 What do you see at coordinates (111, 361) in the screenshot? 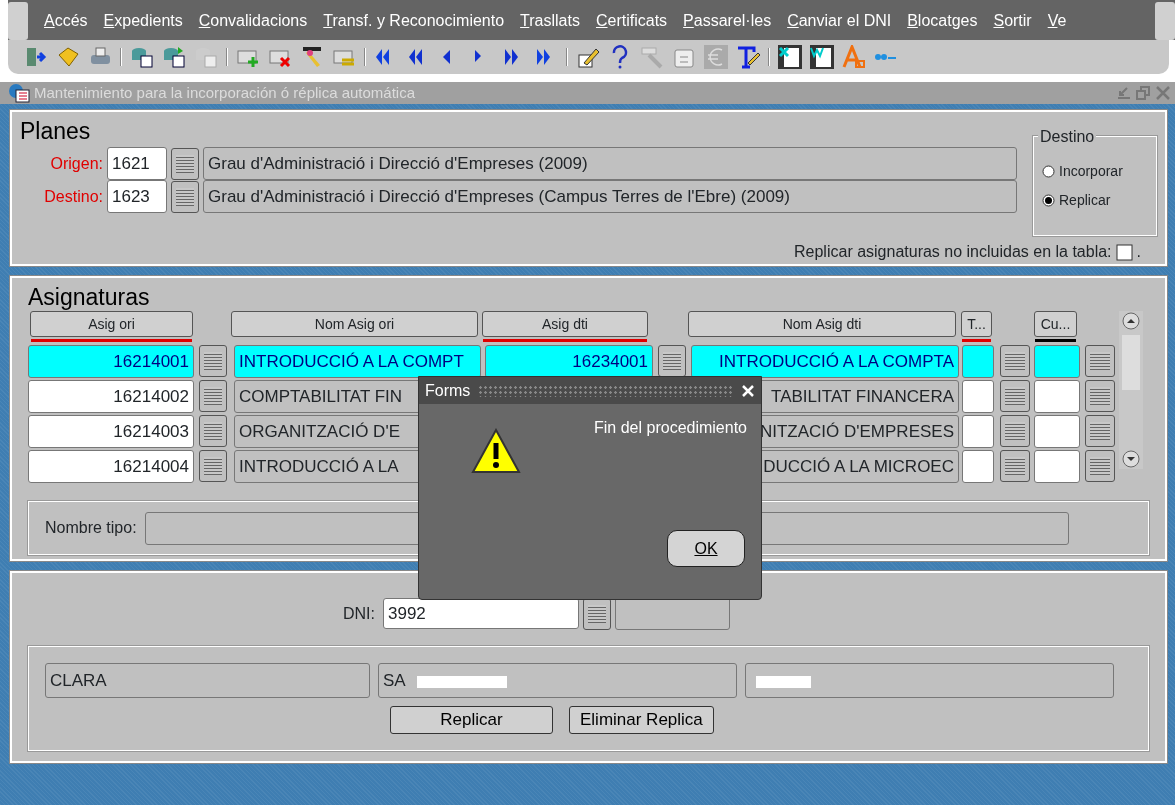
I see `code-cell: 16214001` at bounding box center [111, 361].